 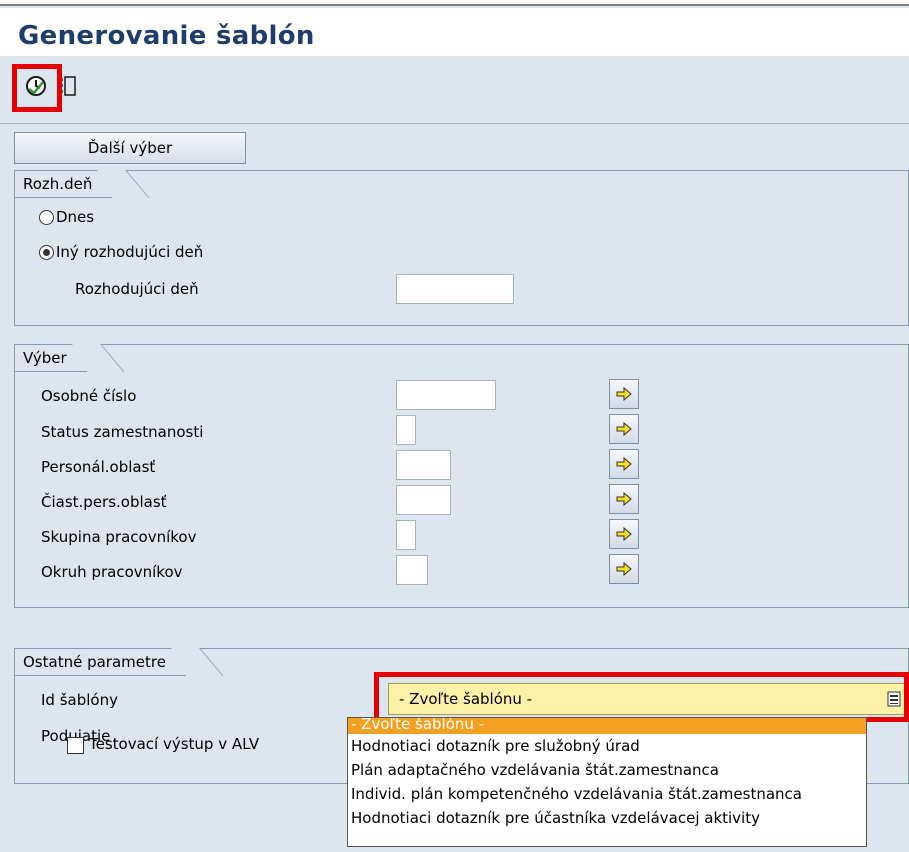 I want to click on employee-group-multiselect-button, so click(x=624, y=534).